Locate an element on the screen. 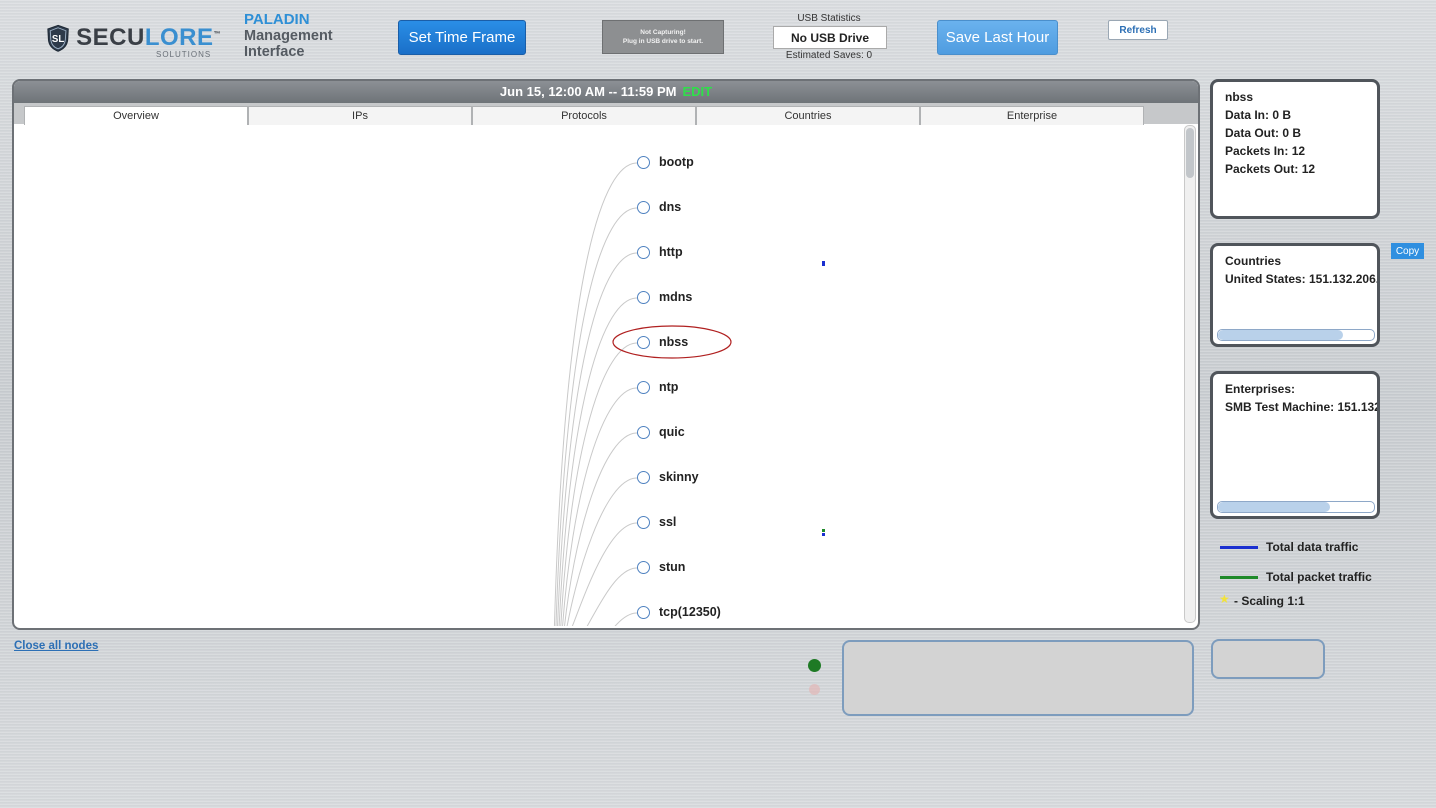 The image size is (1436, 808). legend-data-traffic: Total data traffic is located at coordinates (1312, 547).